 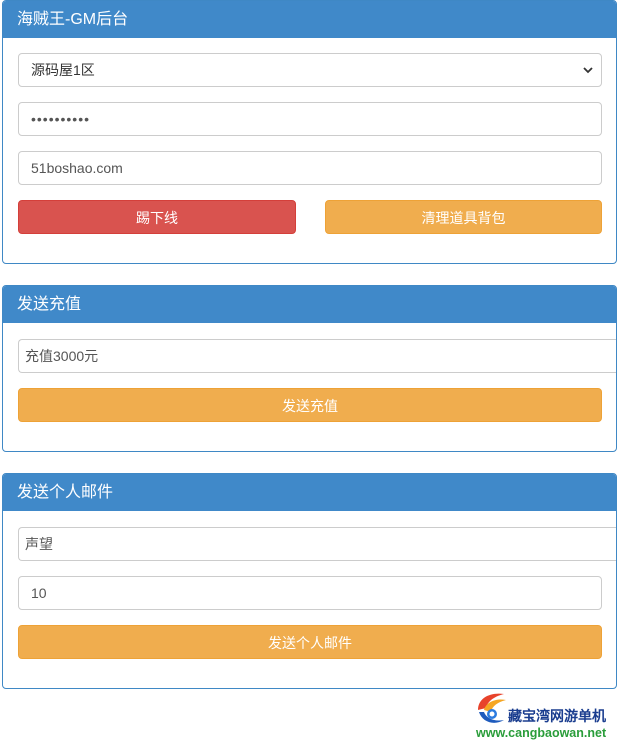 What do you see at coordinates (317, 356) in the screenshot?
I see `recharge-amount-field: 充值3000元` at bounding box center [317, 356].